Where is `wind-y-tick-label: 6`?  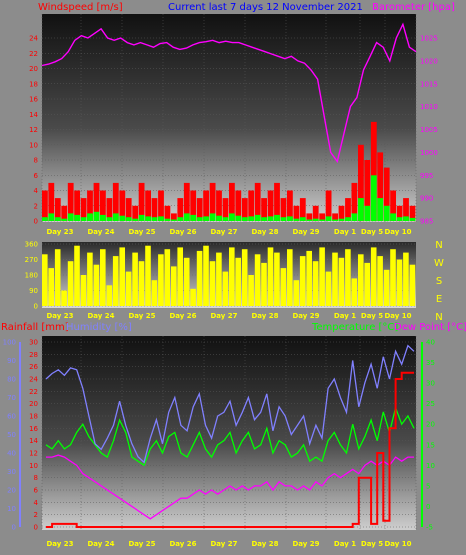
wind-y-tick-label: 6 is located at coordinates (36, 176).